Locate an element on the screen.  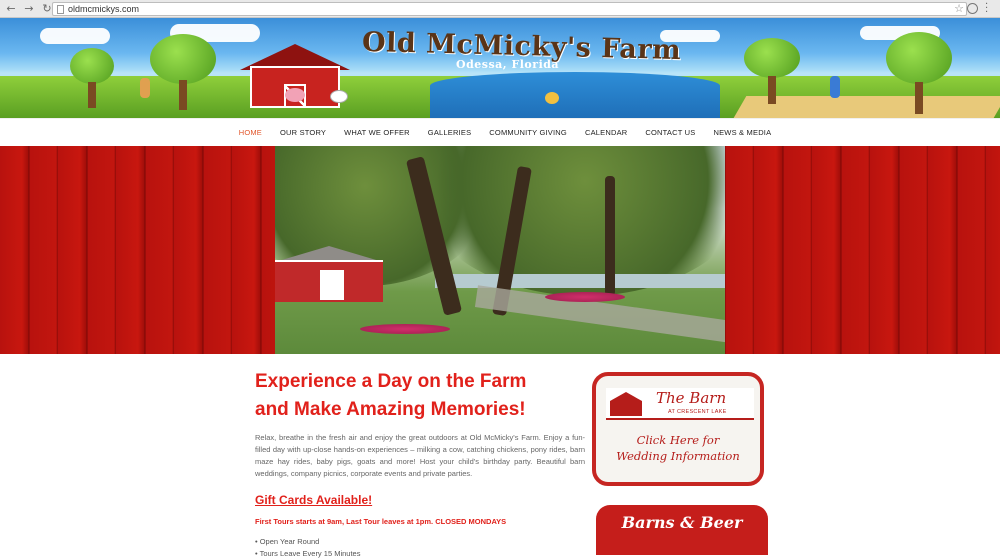
address-bar: oldmcmickys.com is located at coordinates (509, 9).